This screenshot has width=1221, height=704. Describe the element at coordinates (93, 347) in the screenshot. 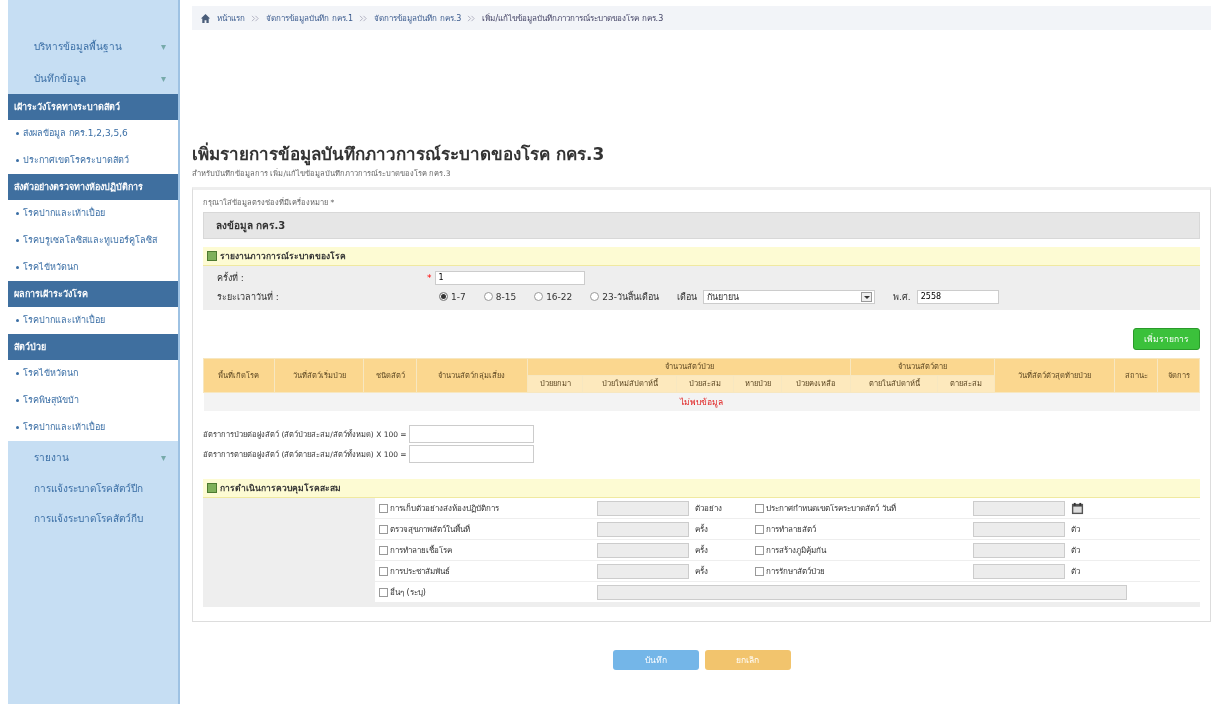

I see `sidebar-section-header: สัตว์ป่วย` at that location.